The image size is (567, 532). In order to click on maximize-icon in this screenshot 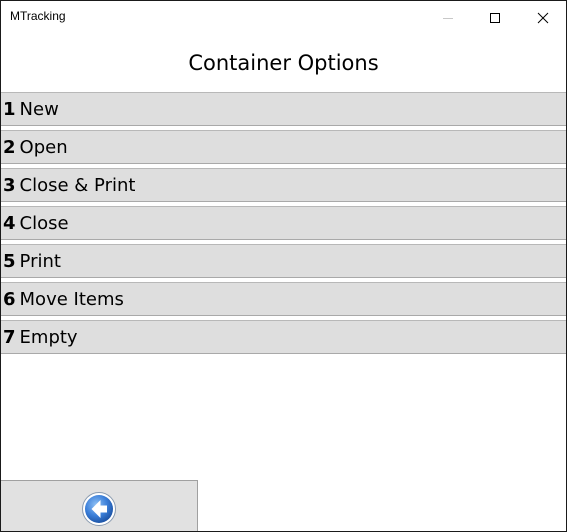, I will do `click(495, 18)`.